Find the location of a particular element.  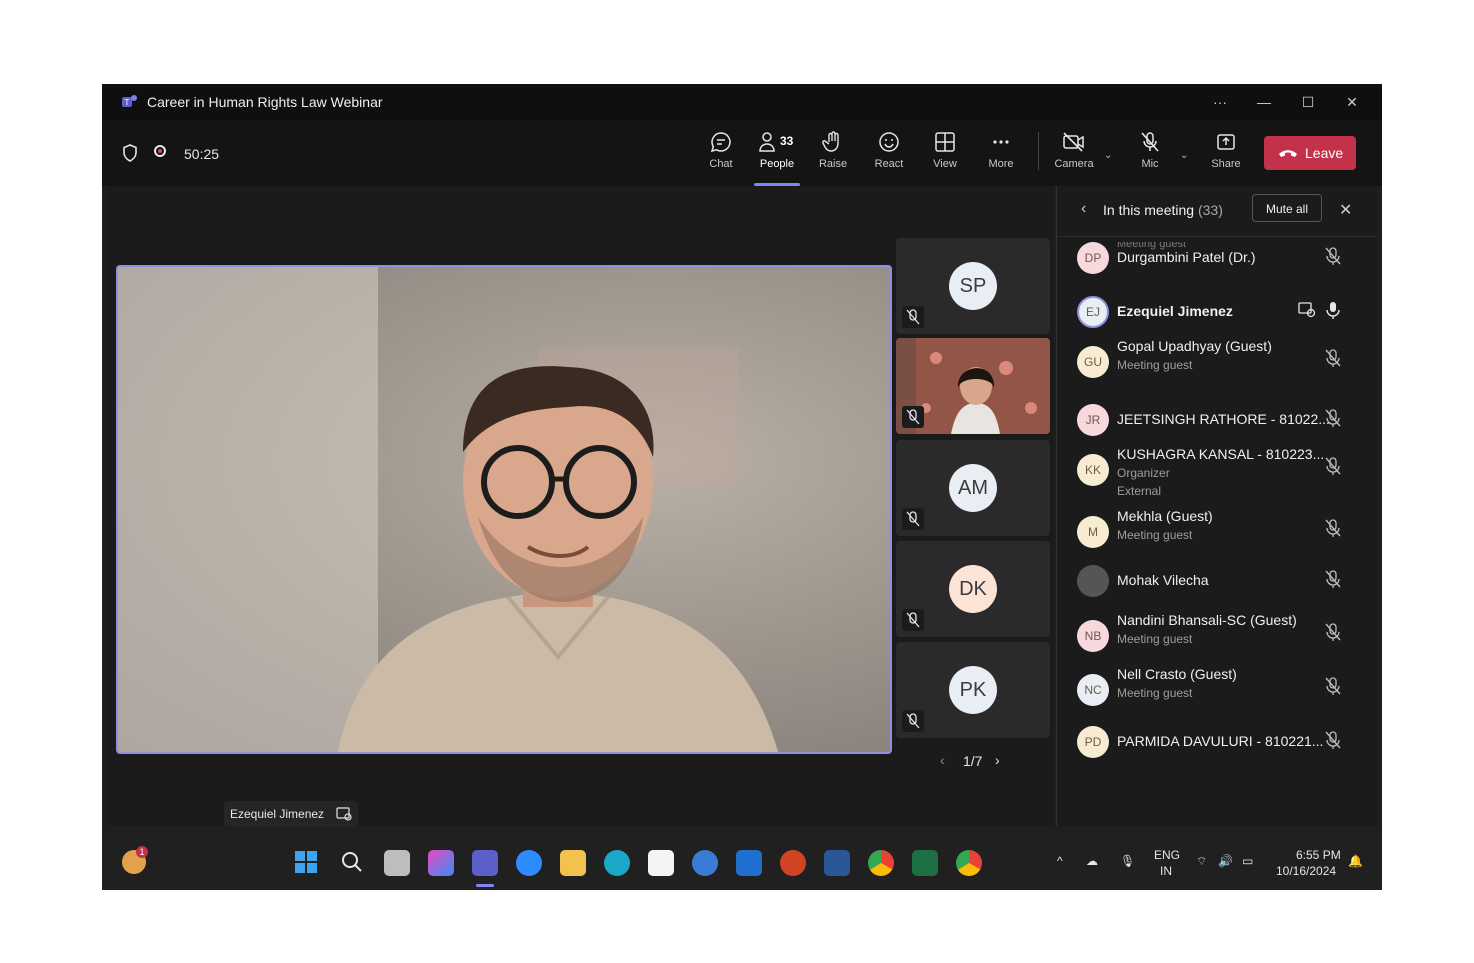

chat-label: Chat is located at coordinates (721, 164).